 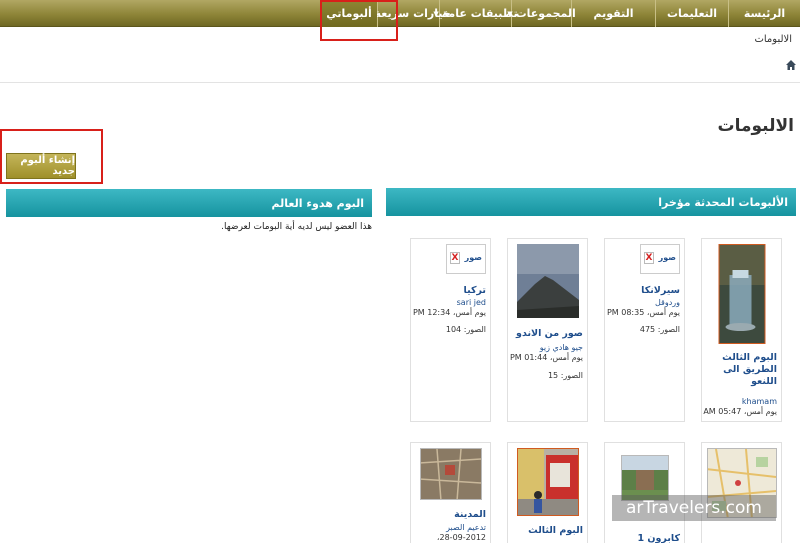 I want to click on album-title: البوم الثالث الطريق الى اللنعو, so click(x=740, y=370).